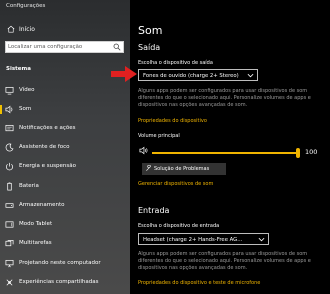  I want to click on search-icon, so click(117, 47).